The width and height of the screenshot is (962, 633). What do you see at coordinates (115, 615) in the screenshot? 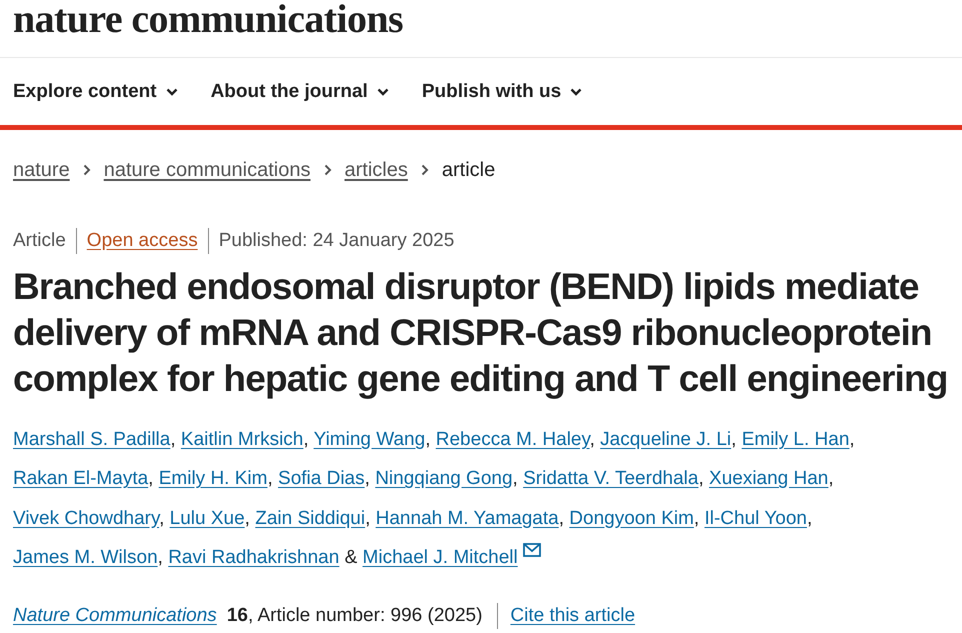
I see `journal-link: Nature Communications` at bounding box center [115, 615].